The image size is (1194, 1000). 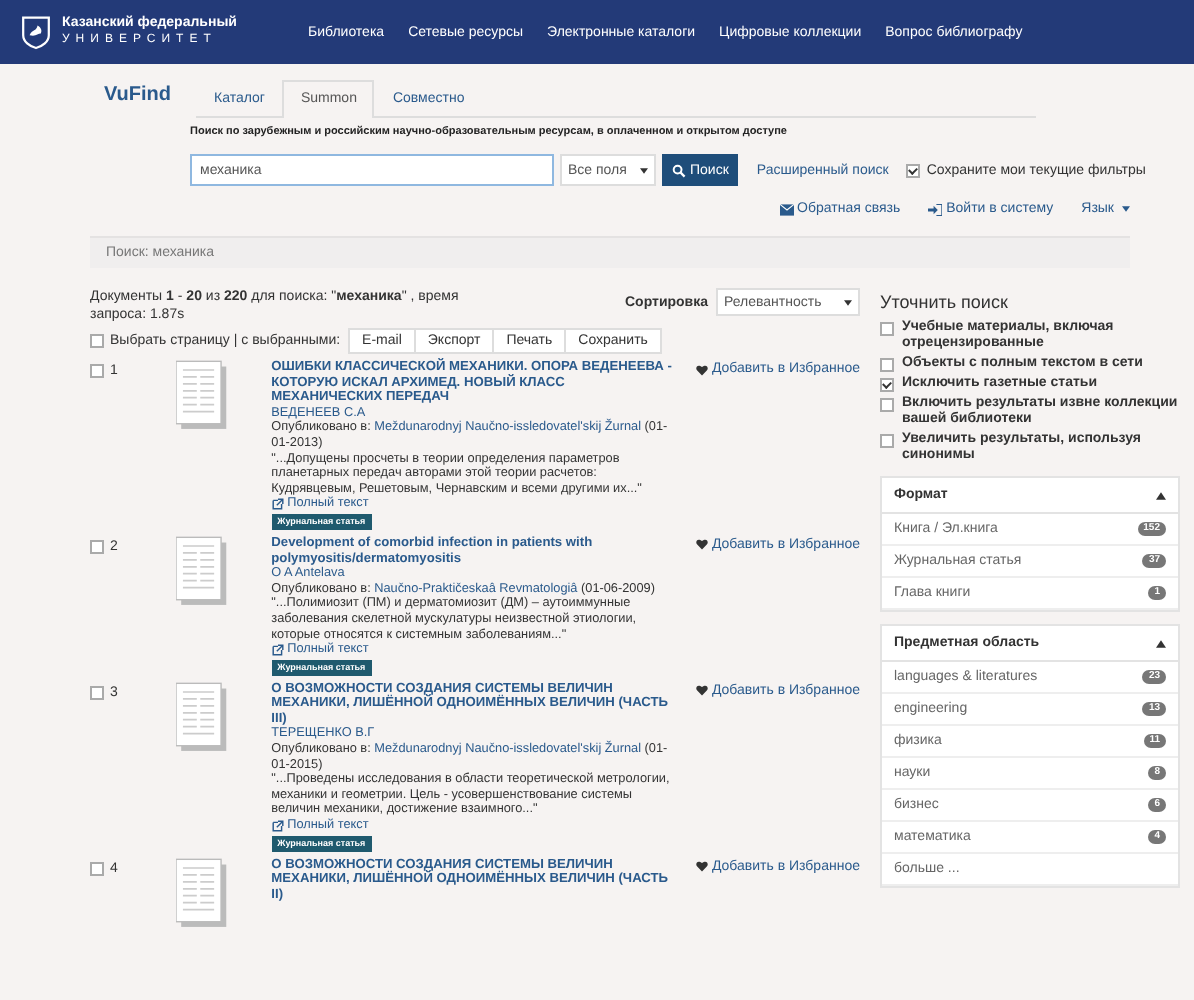 I want to click on app-name: VuFind, so click(x=139, y=97).